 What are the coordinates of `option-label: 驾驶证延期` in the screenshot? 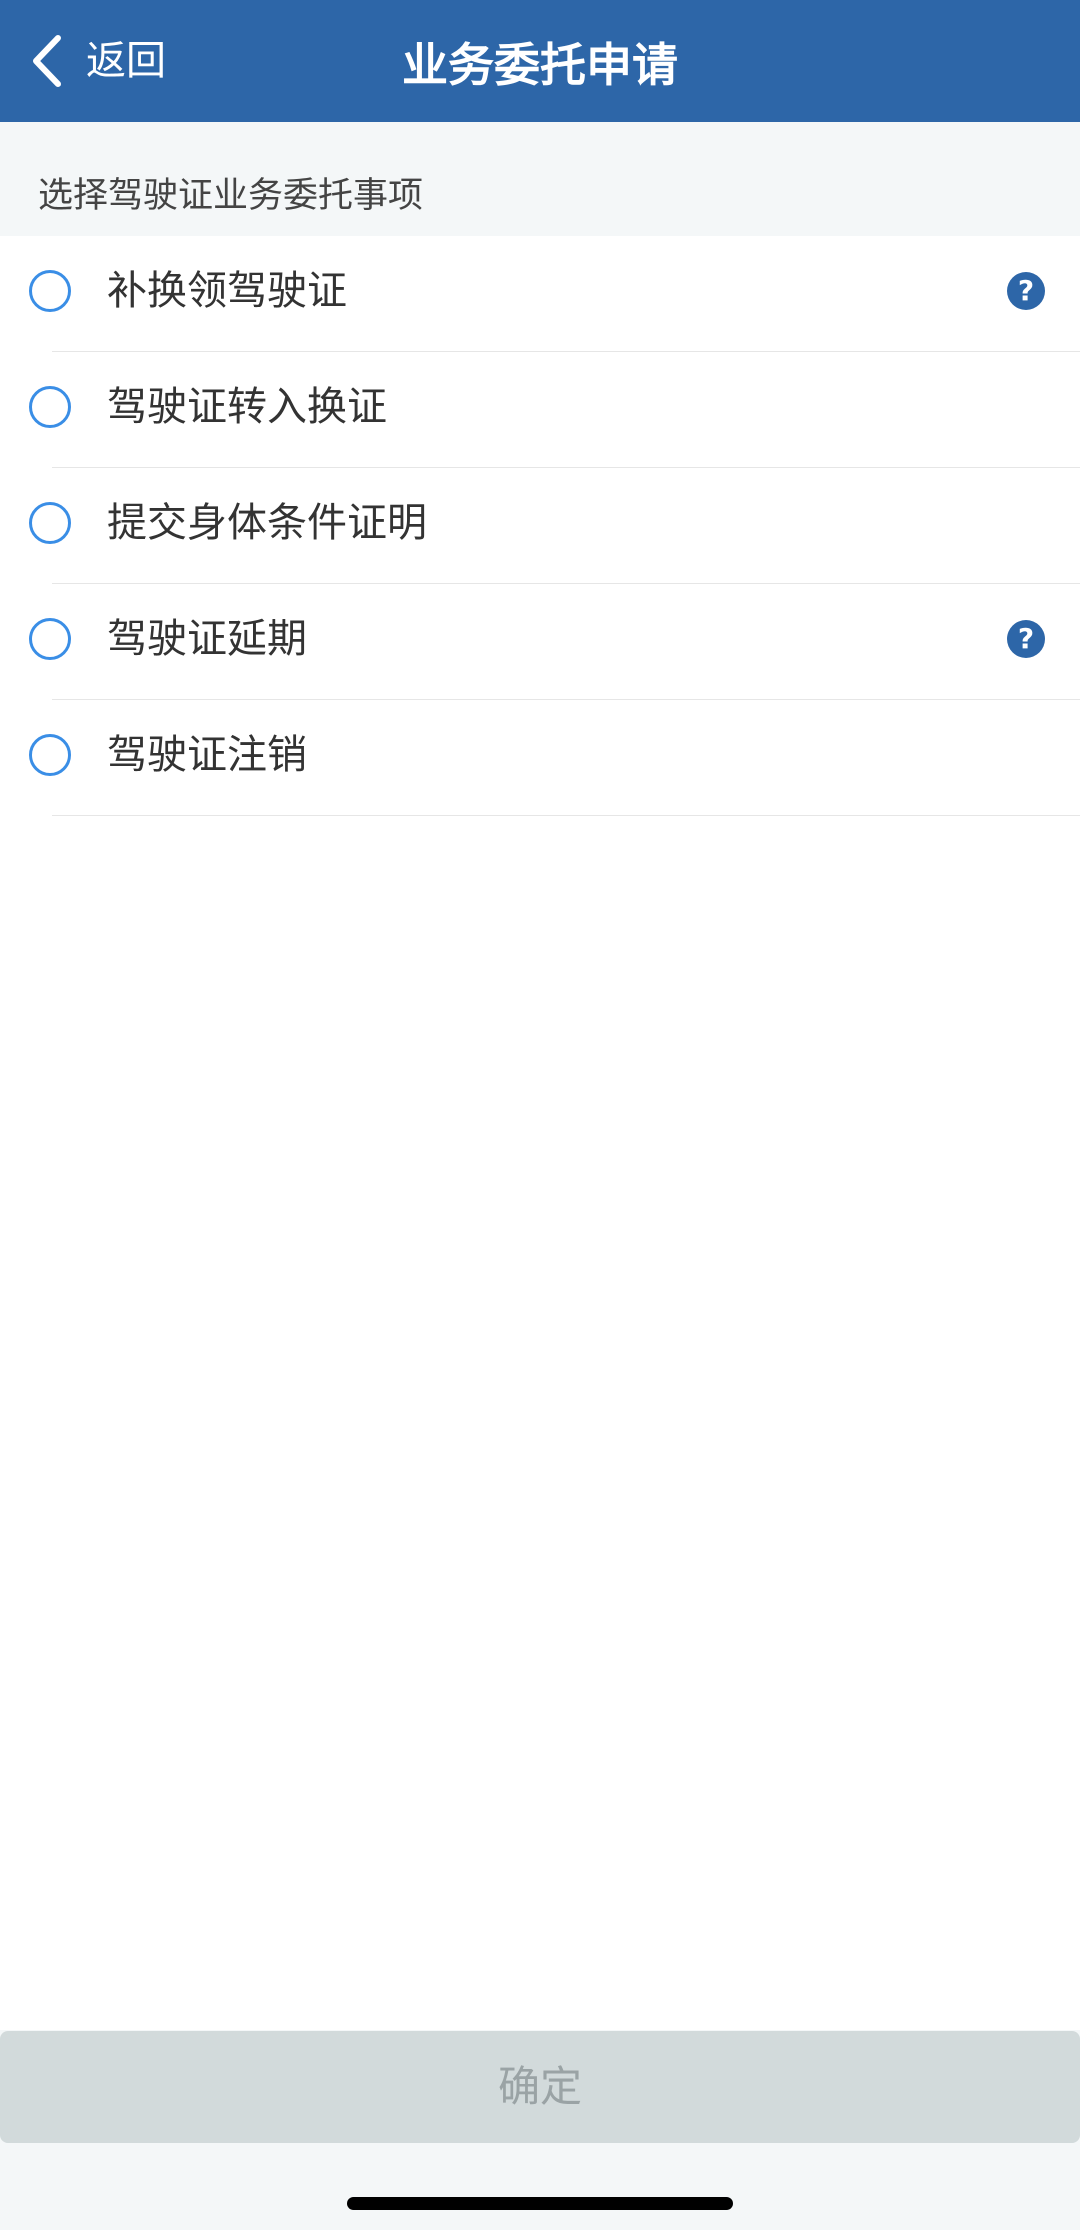 It's located at (207, 639).